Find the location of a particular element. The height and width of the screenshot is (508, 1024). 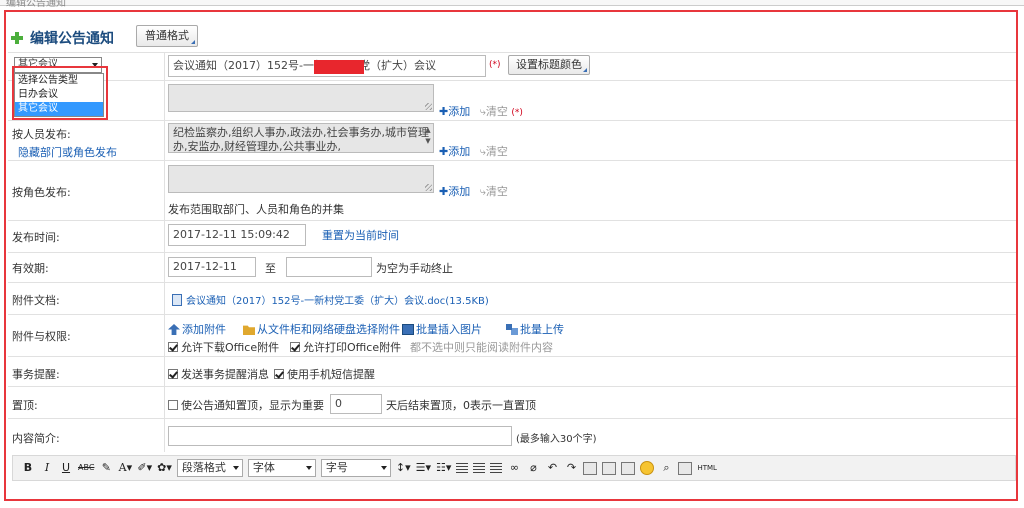

line-height-icon: ↕▾ is located at coordinates (403, 468).